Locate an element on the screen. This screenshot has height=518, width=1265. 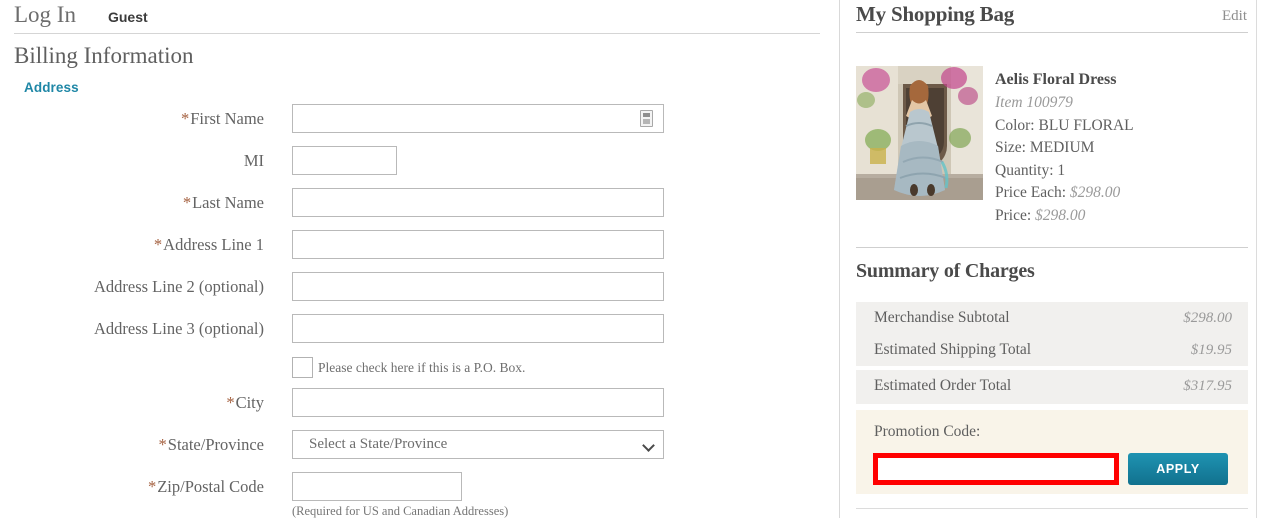
summary-total-group: Estimated Order Total $317.95 is located at coordinates (1052, 387).